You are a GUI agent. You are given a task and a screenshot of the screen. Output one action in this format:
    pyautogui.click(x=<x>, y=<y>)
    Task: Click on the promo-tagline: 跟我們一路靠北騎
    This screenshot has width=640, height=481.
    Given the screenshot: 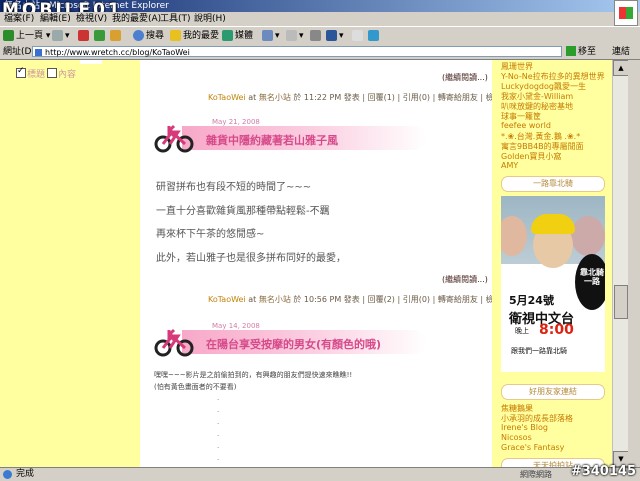 What is the action you would take?
    pyautogui.click(x=539, y=351)
    